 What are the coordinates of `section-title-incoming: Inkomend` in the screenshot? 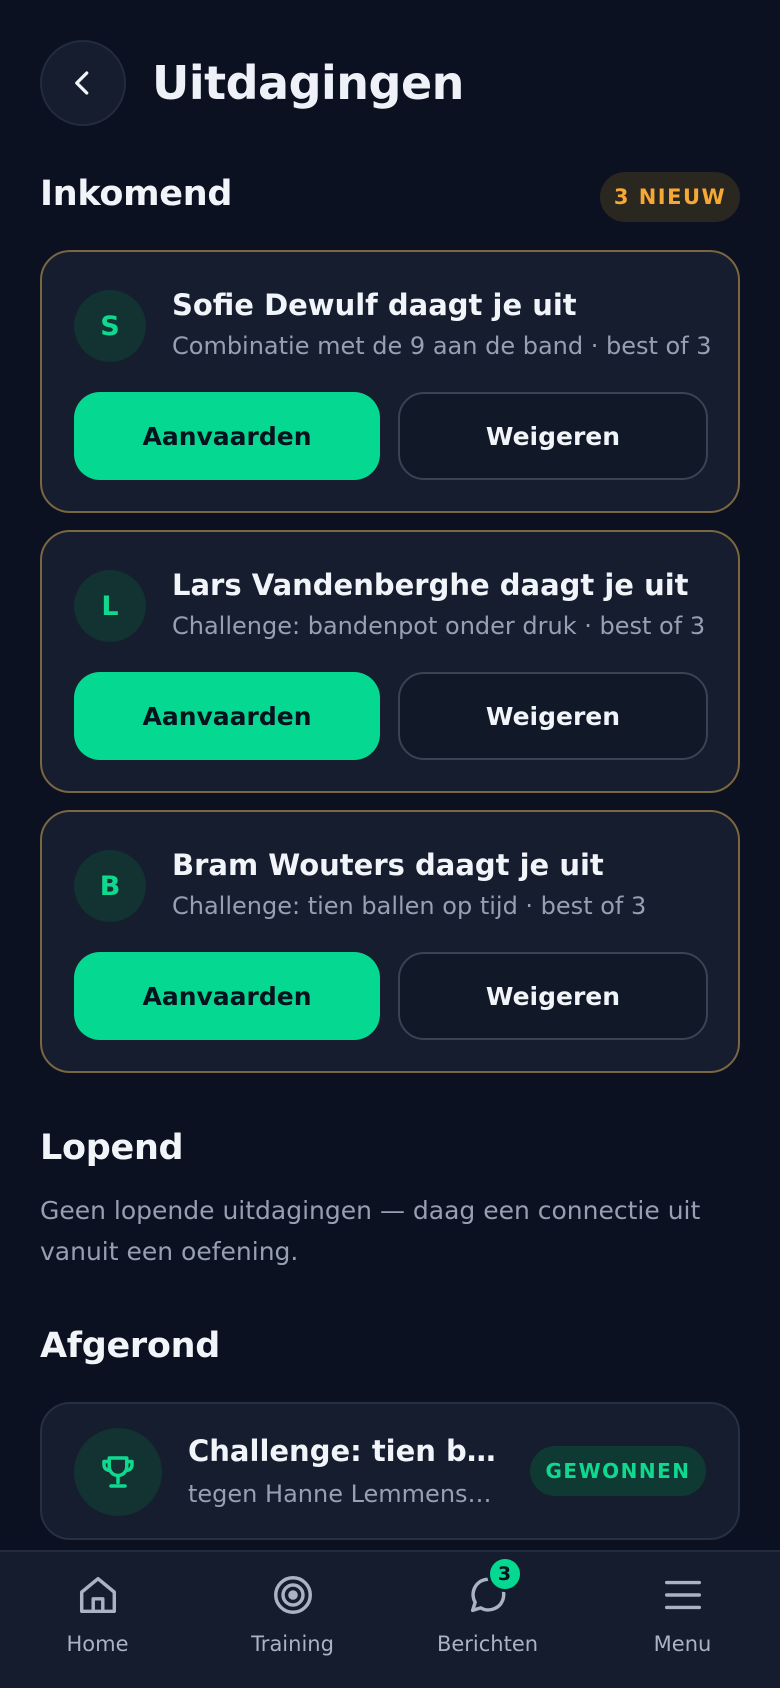 It's located at (136, 194).